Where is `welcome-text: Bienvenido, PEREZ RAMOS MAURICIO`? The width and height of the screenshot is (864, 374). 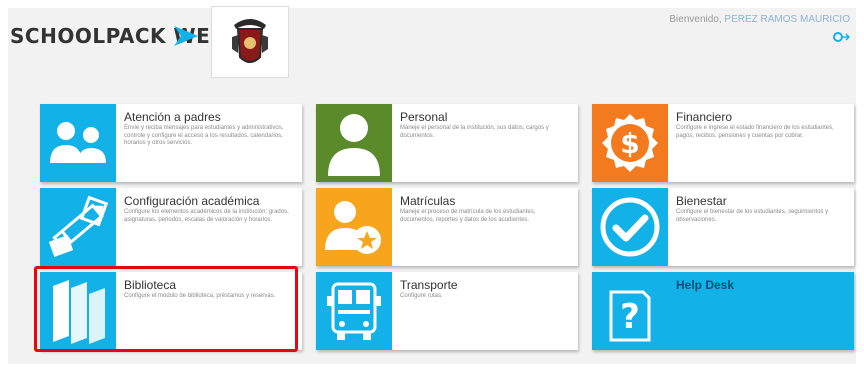
welcome-text: Bienvenido, PEREZ RAMOS MAURICIO is located at coordinates (759, 19).